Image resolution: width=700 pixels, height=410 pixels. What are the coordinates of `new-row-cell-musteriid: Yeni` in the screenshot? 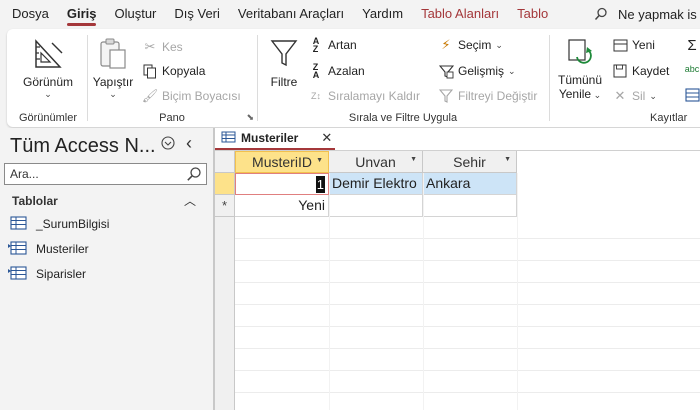 It's located at (282, 206).